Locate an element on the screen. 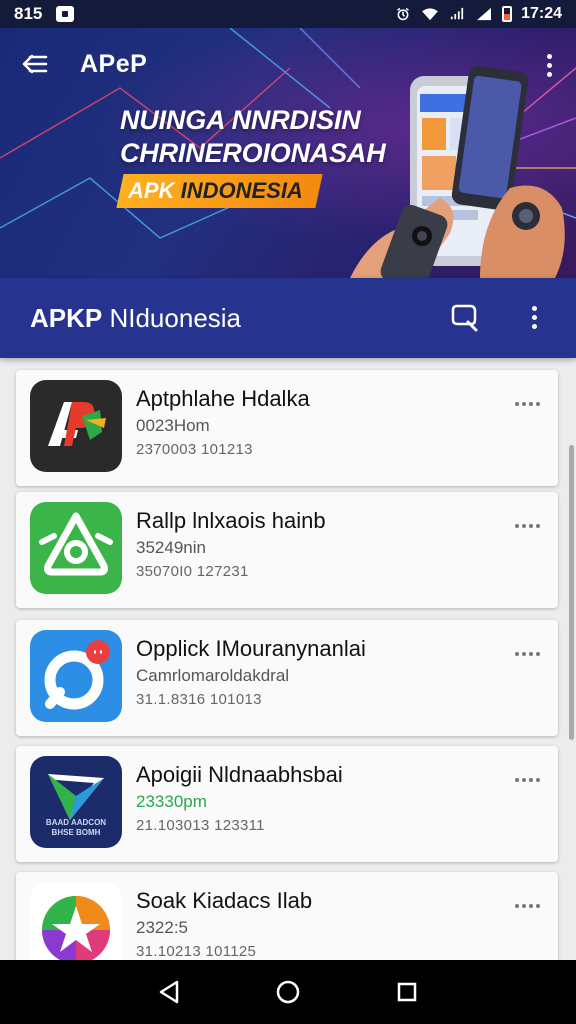 This screenshot has width=576, height=1024. app-header-title: APKP NIduonesia is located at coordinates (135, 318).